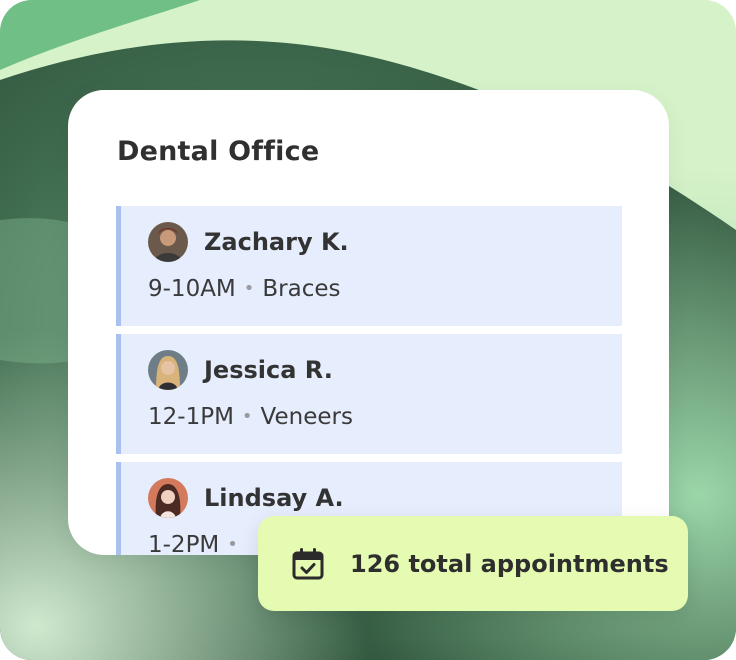 The height and width of the screenshot is (660, 736). What do you see at coordinates (192, 289) in the screenshot?
I see `appointment-time: 9-10AM` at bounding box center [192, 289].